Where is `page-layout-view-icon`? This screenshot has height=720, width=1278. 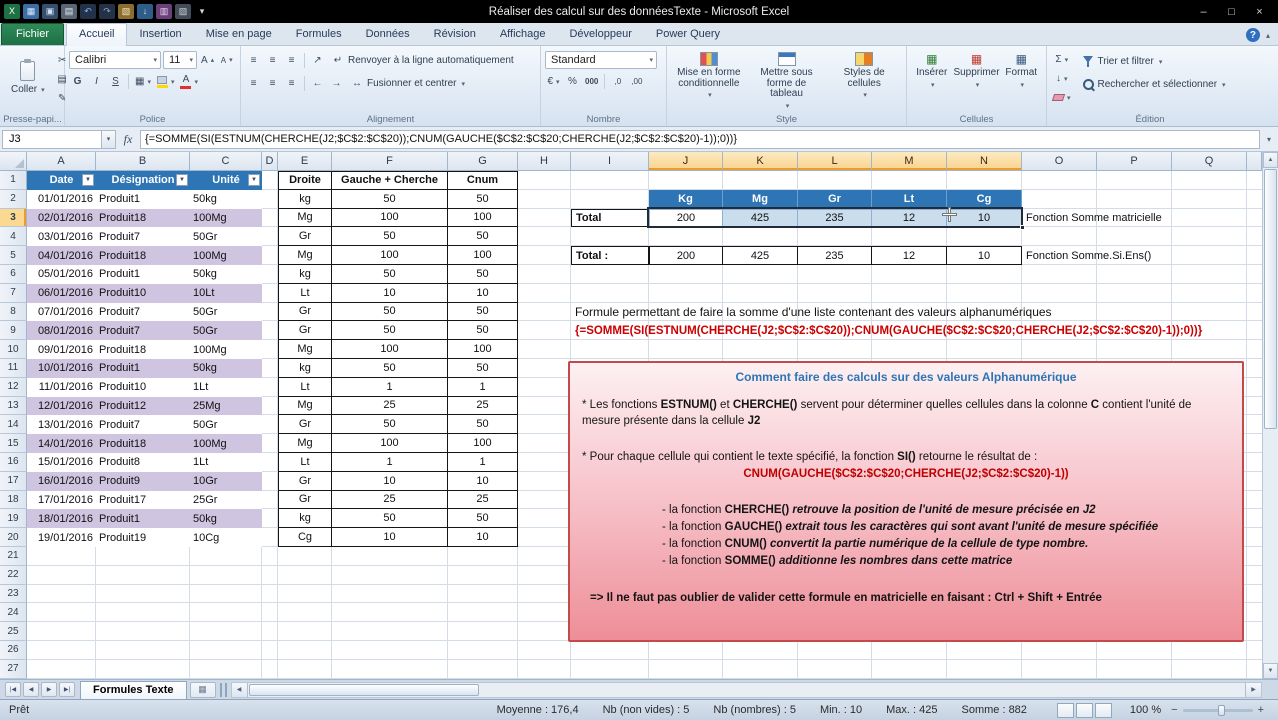
page-layout-view-icon is located at coordinates (1084, 710).